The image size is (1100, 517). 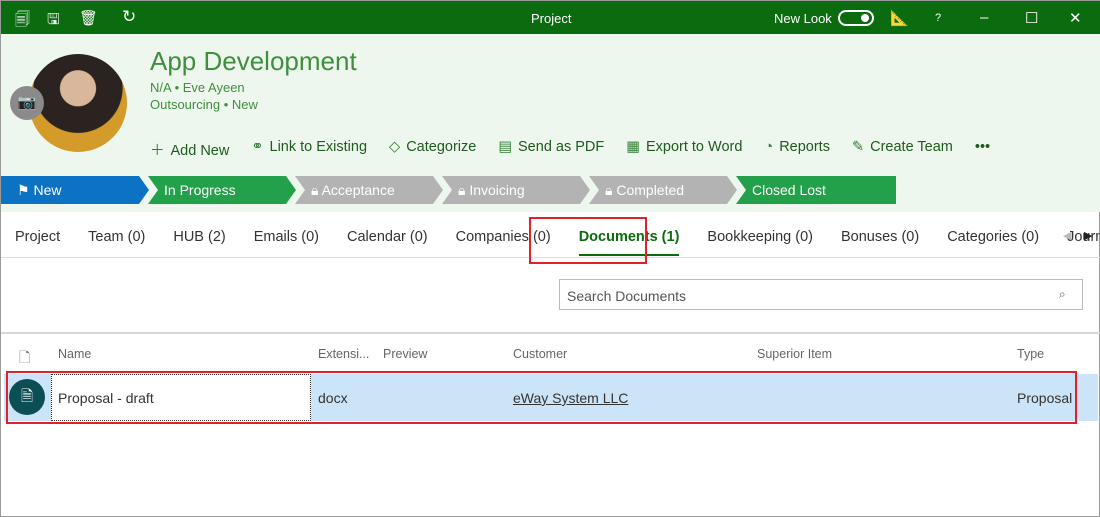 What do you see at coordinates (797, 149) in the screenshot?
I see `reports-button: ◔ Reports` at bounding box center [797, 149].